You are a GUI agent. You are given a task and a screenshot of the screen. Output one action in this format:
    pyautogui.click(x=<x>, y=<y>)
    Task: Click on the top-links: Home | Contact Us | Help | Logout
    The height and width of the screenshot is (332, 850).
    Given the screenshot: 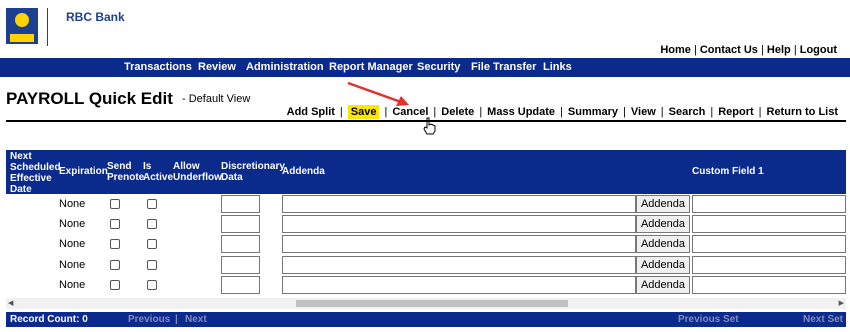 What is the action you would take?
    pyautogui.click(x=748, y=50)
    